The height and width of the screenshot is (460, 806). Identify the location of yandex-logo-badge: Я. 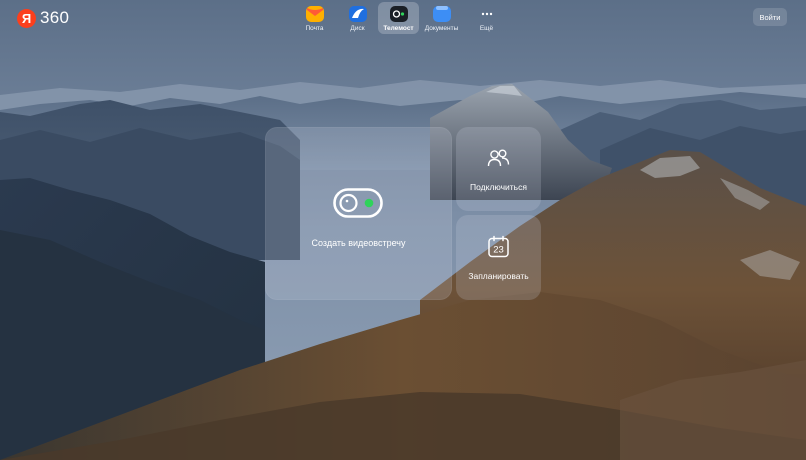
(26, 18).